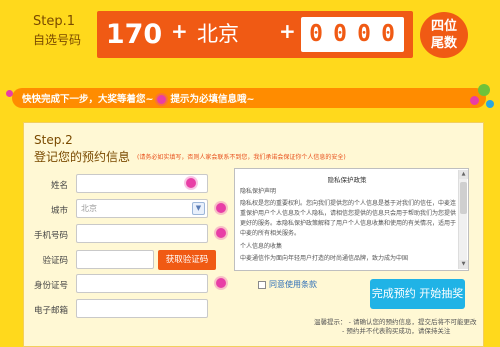 The image size is (500, 347). What do you see at coordinates (352, 34) in the screenshot?
I see `tail-digits-box: 0 0 0 0` at bounding box center [352, 34].